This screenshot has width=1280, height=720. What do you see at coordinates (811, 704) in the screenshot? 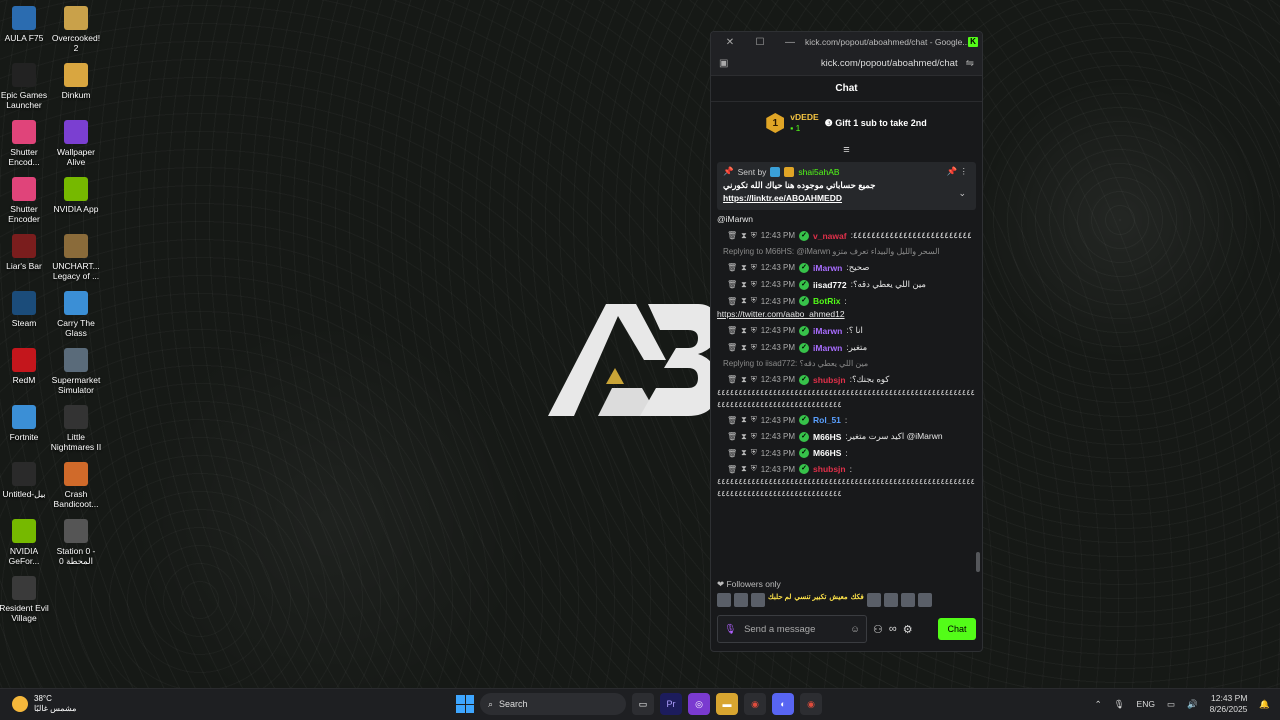
I see `chrome-icon: ◉` at bounding box center [811, 704].